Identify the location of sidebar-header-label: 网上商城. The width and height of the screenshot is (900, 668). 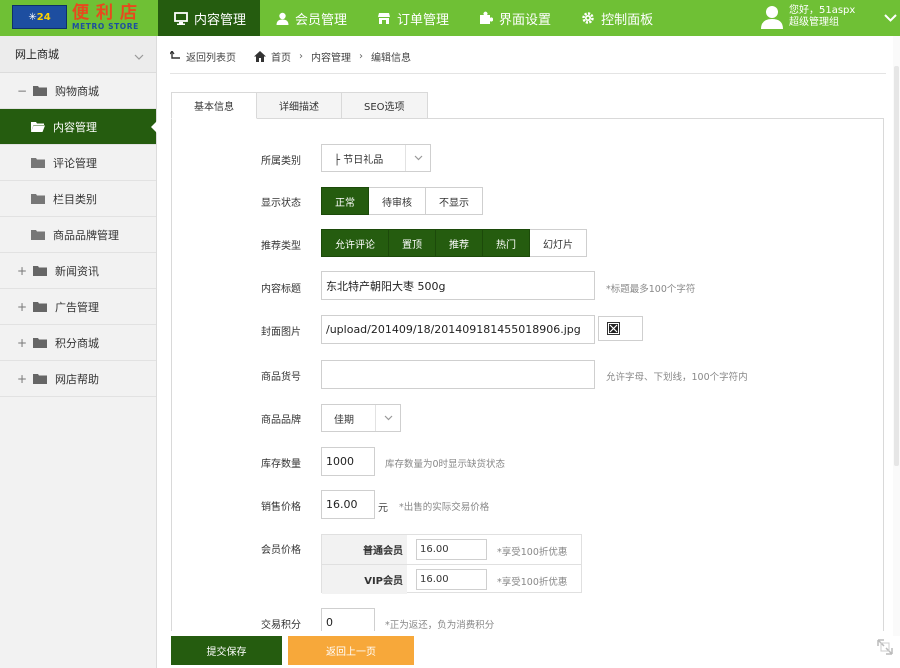
(37, 54).